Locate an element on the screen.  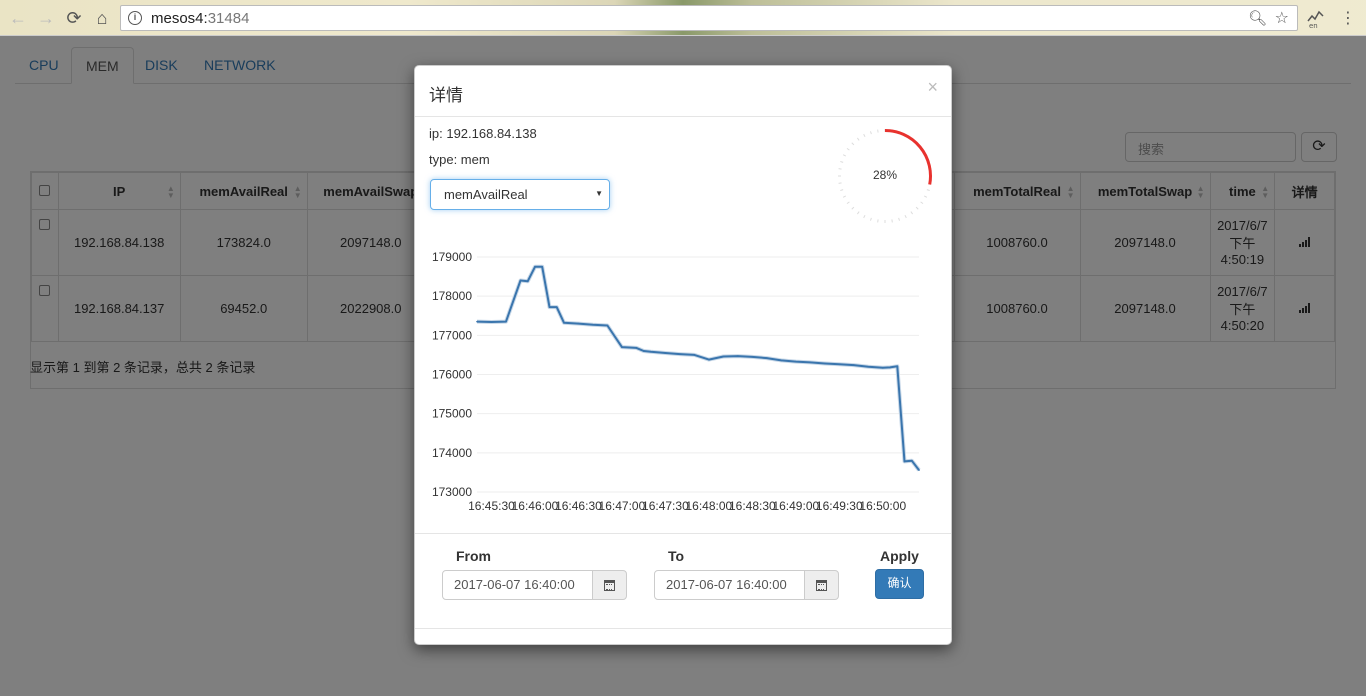
y-tick-label: 179000 is located at coordinates (452, 257).